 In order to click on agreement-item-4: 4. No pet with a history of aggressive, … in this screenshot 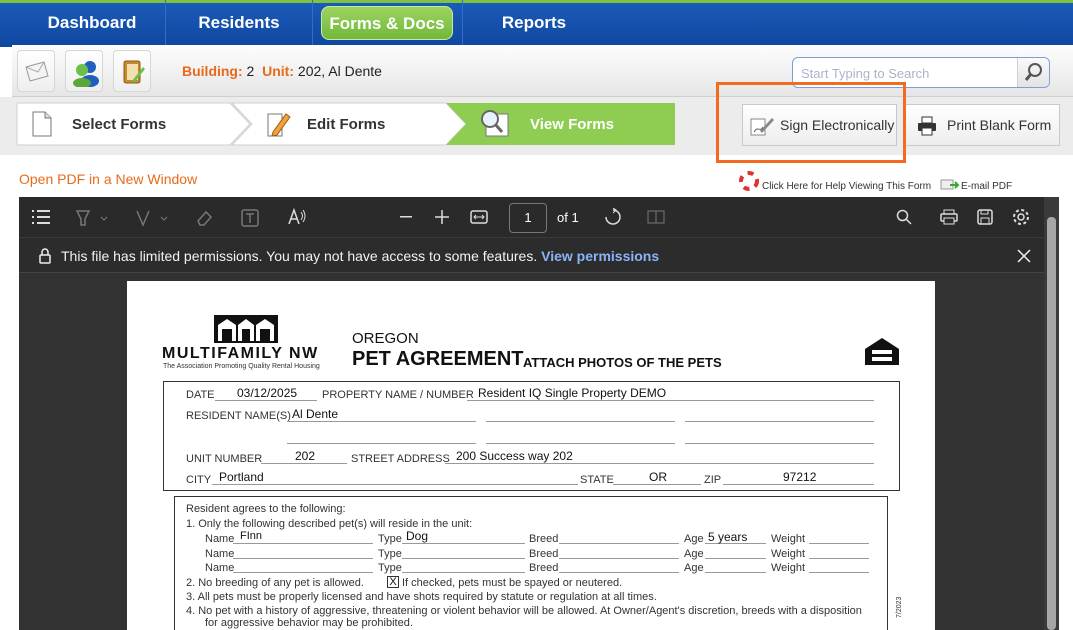, I will do `click(524, 611)`.